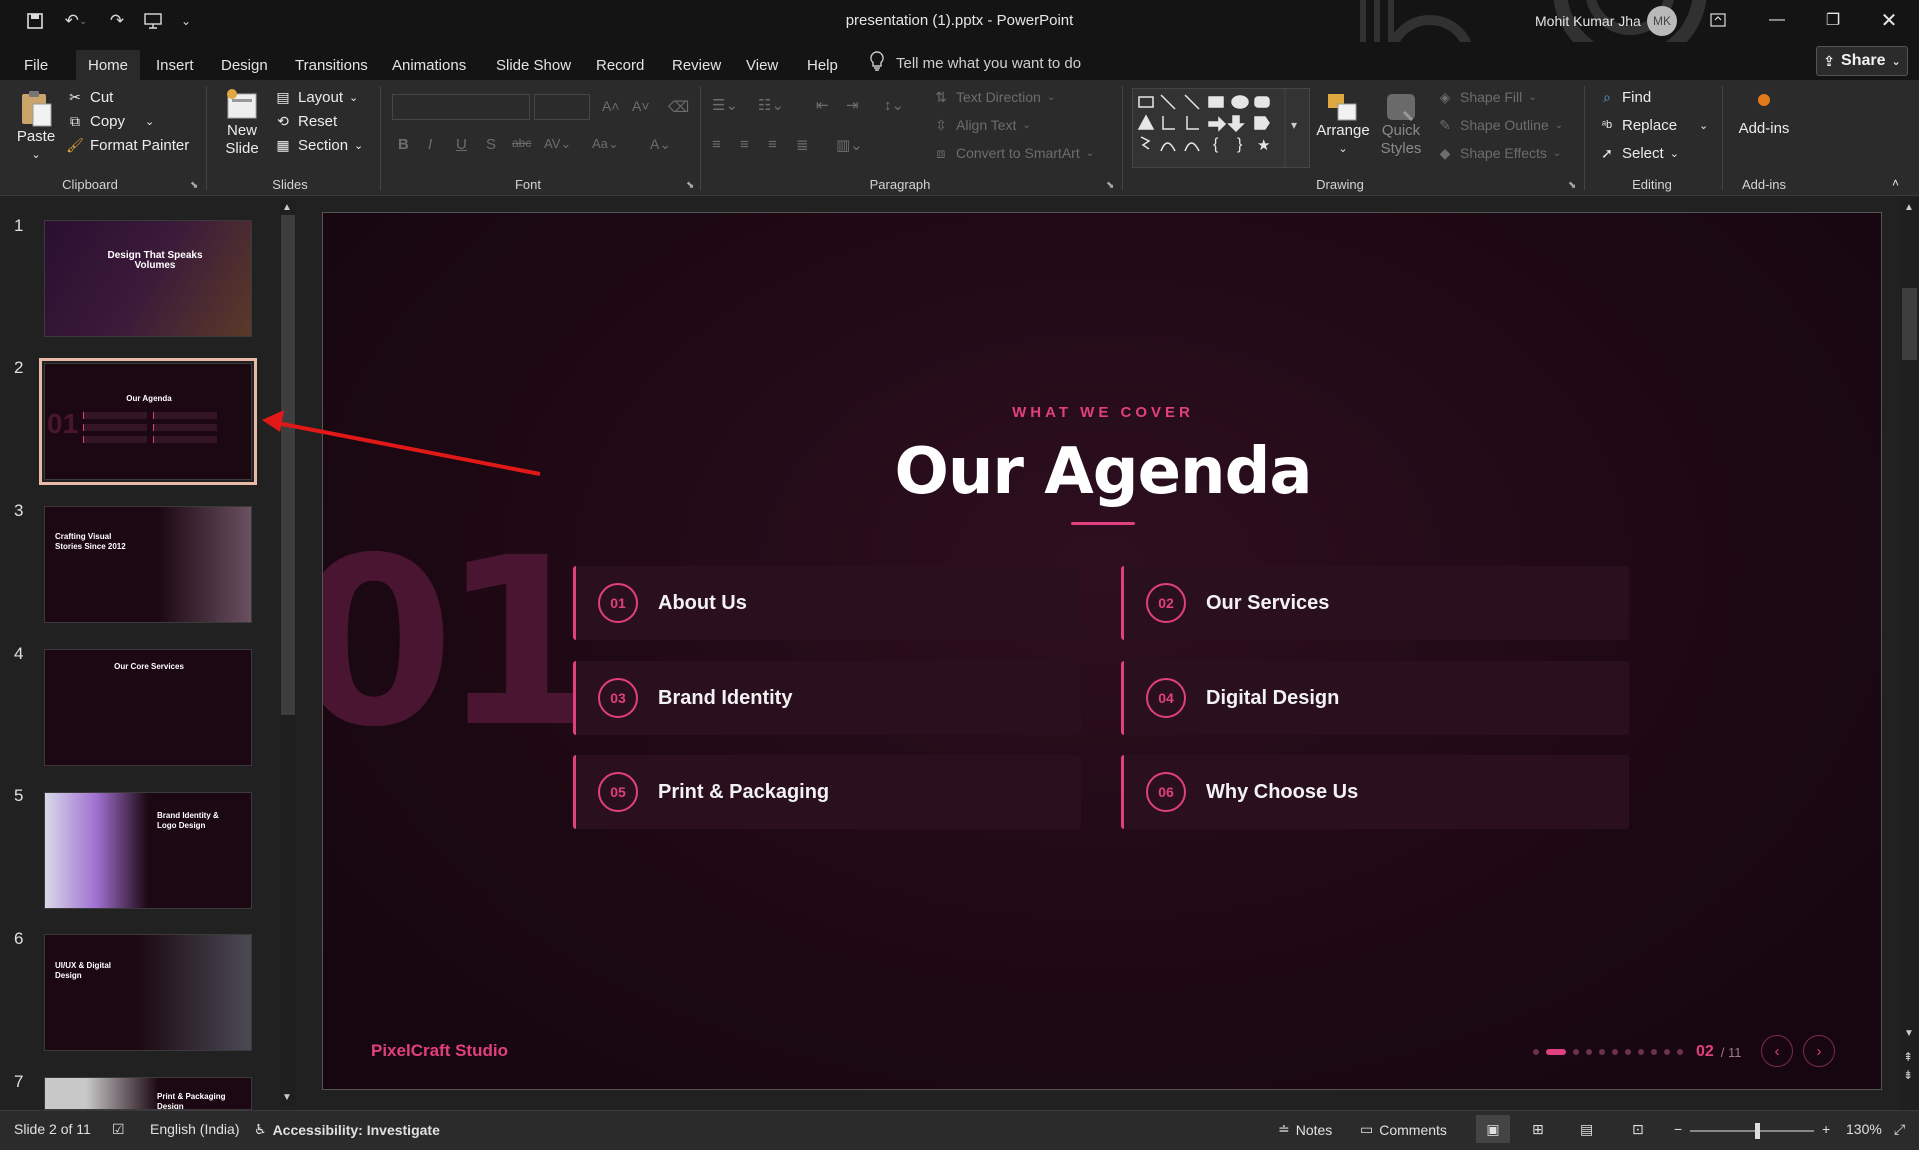  Describe the element at coordinates (1908, 1075) in the screenshot. I see `next-slide-icon: ⇟` at that location.